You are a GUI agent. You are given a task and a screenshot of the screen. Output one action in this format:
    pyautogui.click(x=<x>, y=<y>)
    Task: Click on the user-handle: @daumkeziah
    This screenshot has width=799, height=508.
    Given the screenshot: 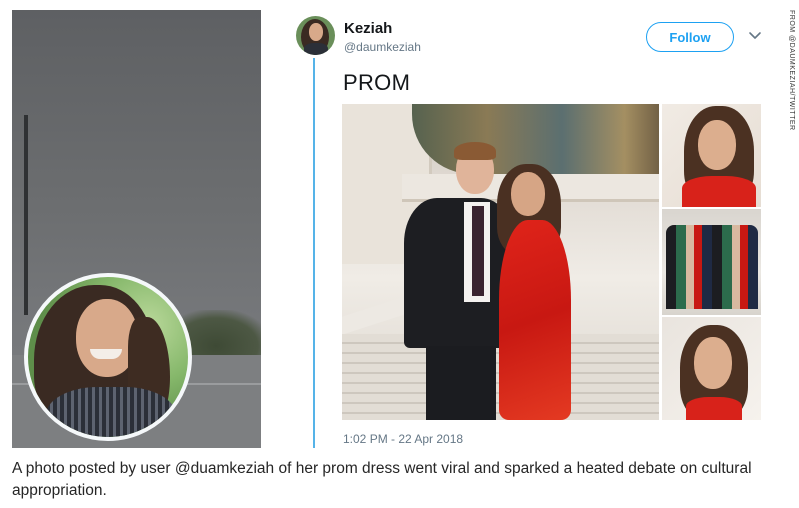 What is the action you would take?
    pyautogui.click(x=382, y=47)
    